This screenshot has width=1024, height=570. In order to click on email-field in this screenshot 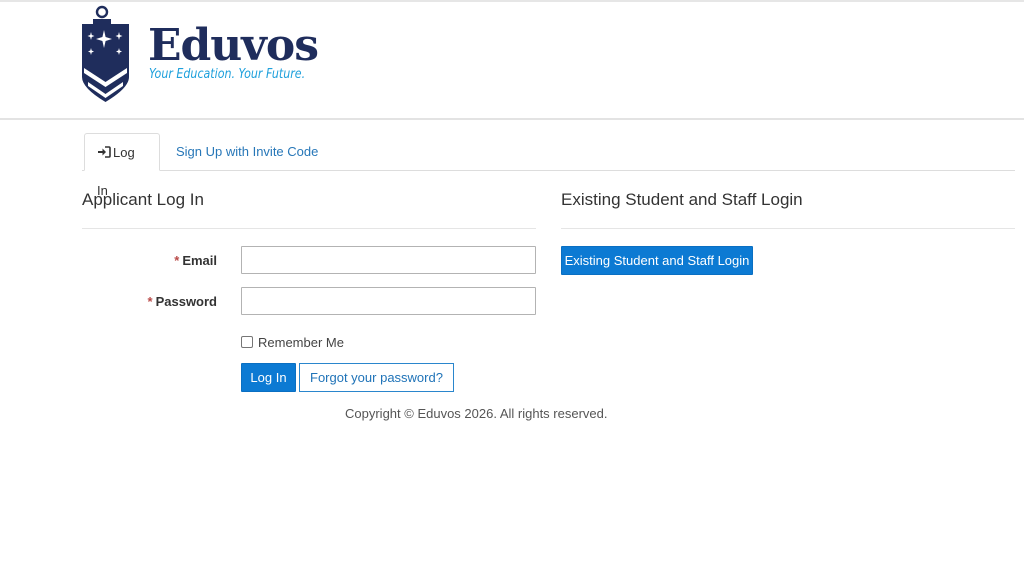, I will do `click(388, 260)`.